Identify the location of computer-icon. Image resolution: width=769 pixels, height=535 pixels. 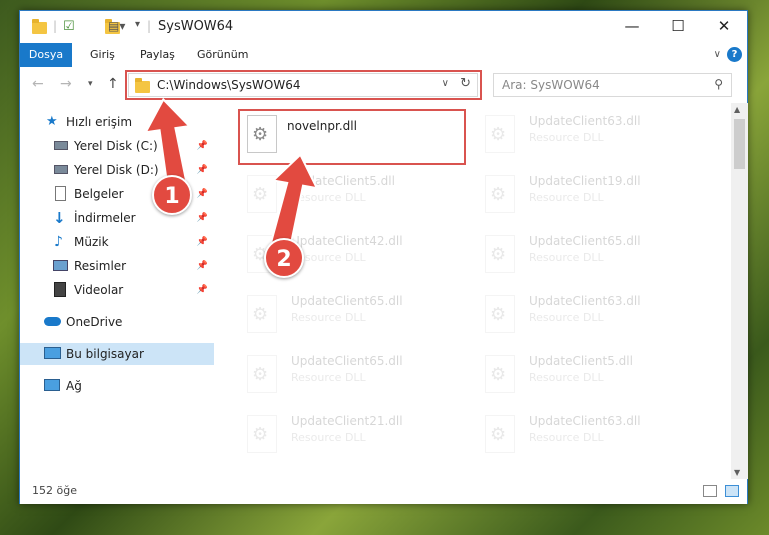
(52, 353).